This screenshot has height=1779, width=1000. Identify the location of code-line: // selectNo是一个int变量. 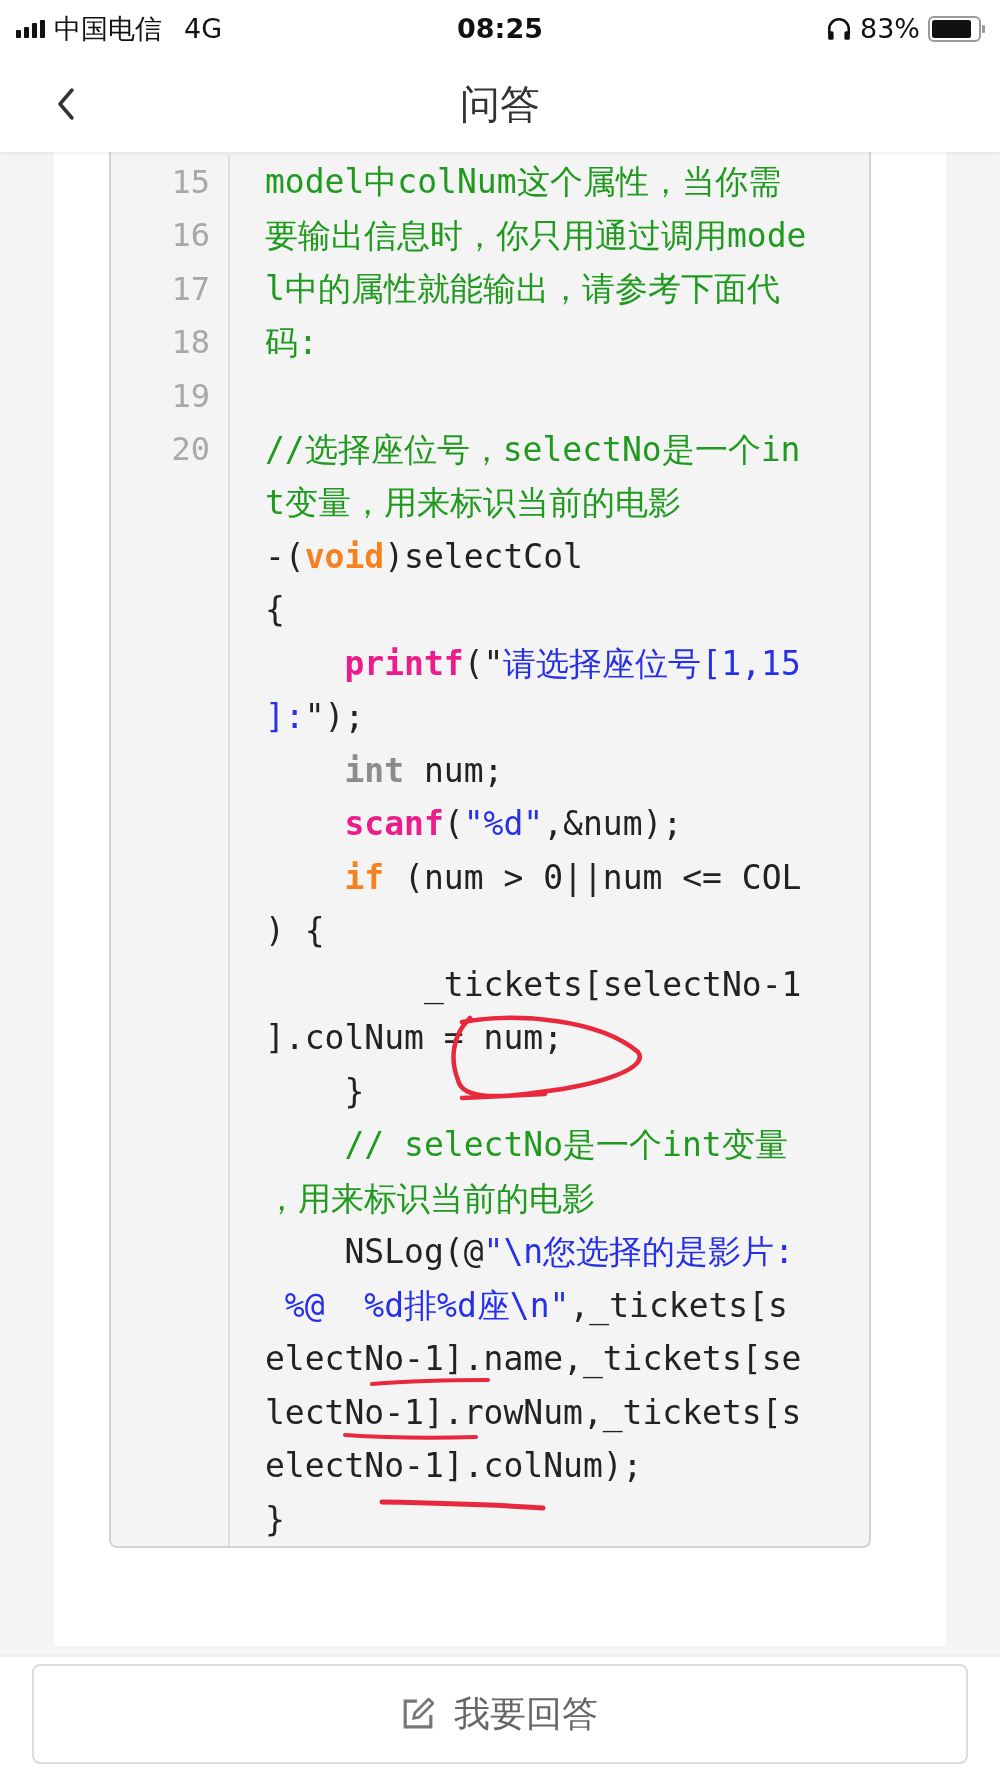
(565, 1145).